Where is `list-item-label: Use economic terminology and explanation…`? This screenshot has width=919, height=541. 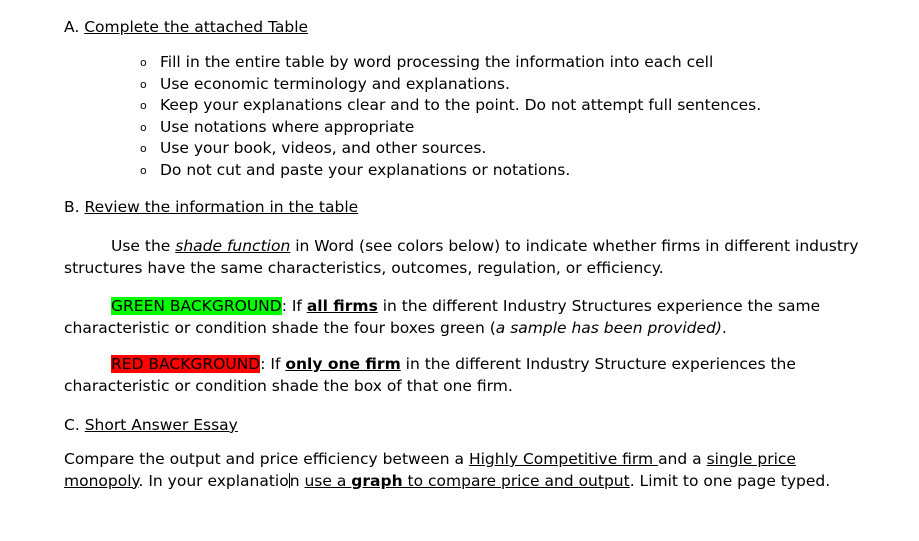
list-item-label: Use economic terminology and explanation… is located at coordinates (335, 83).